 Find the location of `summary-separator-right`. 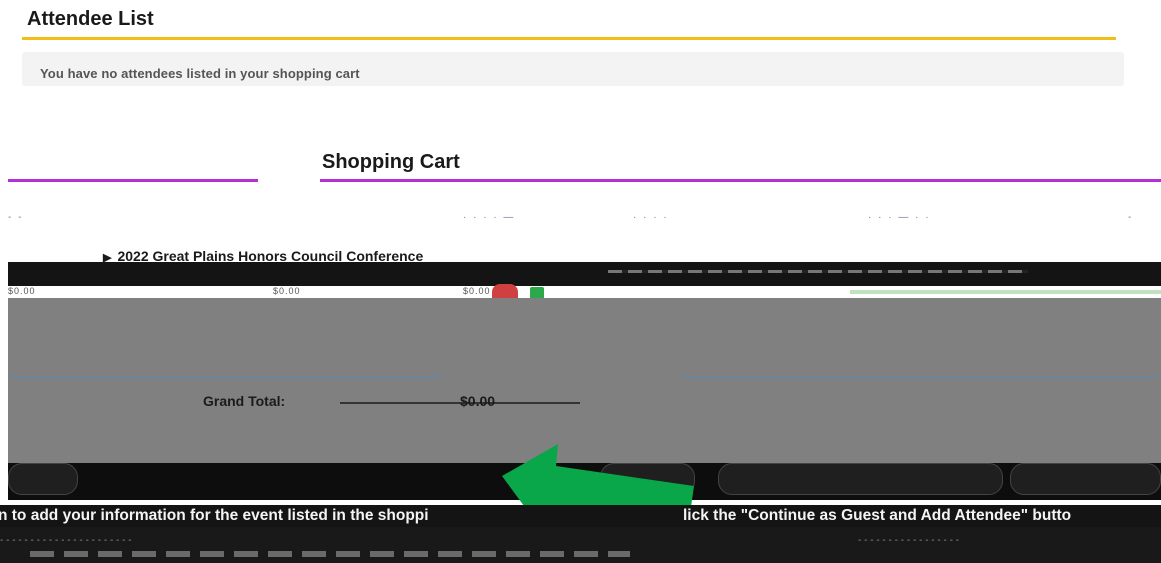

summary-separator-right is located at coordinates (922, 376).